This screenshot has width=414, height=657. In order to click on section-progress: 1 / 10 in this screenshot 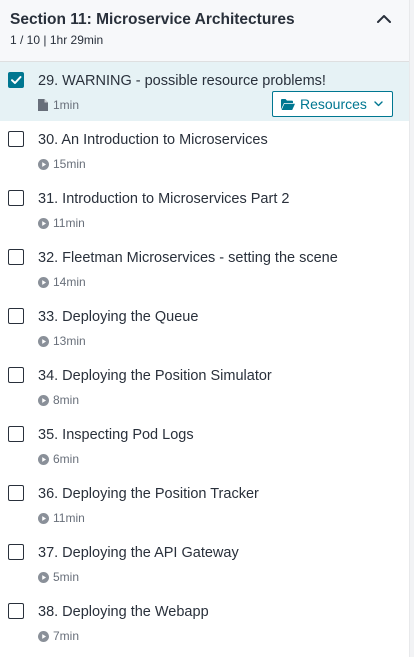, I will do `click(25, 40)`.